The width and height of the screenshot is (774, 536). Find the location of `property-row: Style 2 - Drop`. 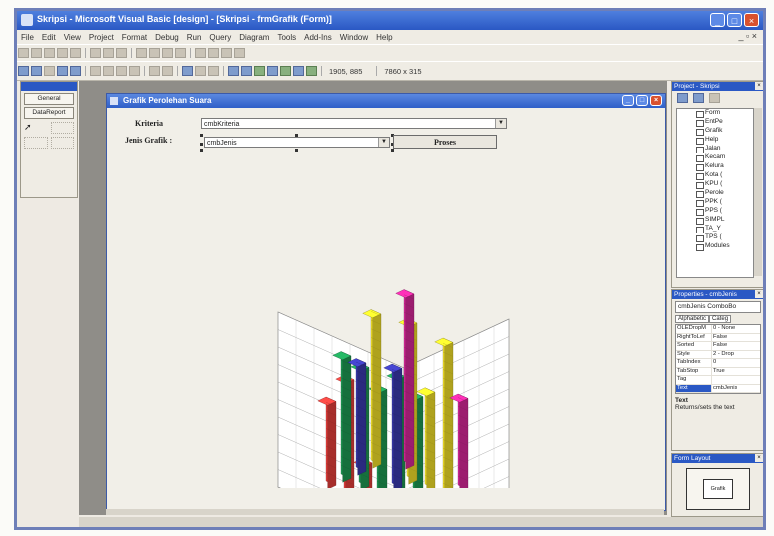

property-row: Style 2 - Drop is located at coordinates (718, 354).